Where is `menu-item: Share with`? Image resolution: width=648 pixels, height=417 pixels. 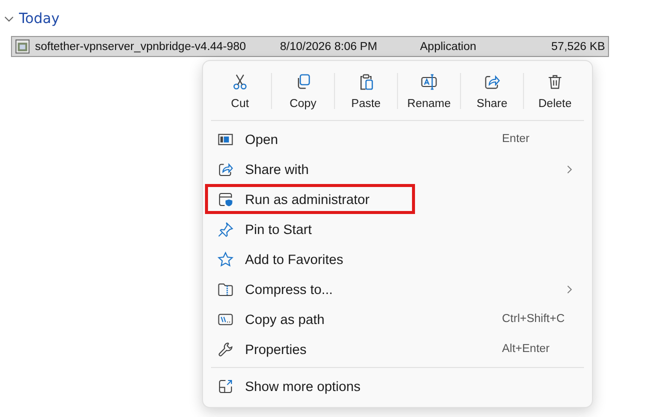 menu-item: Share with is located at coordinates (397, 169).